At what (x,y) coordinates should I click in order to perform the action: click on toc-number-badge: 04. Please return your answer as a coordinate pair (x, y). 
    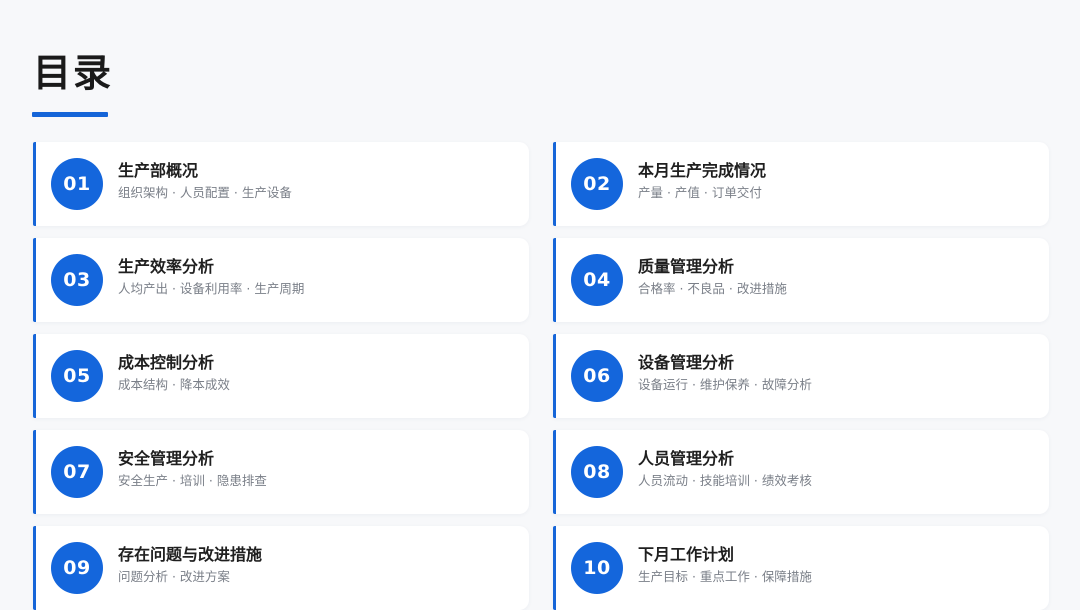
    Looking at the image, I should click on (597, 280).